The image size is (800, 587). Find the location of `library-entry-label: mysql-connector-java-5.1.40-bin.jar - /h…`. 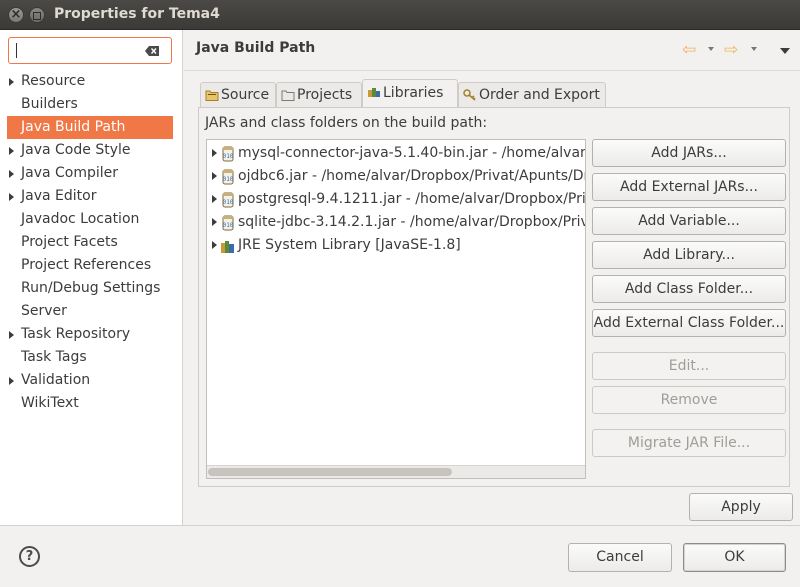

library-entry-label: mysql-connector-java-5.1.40-bin.jar - /h… is located at coordinates (412, 153).